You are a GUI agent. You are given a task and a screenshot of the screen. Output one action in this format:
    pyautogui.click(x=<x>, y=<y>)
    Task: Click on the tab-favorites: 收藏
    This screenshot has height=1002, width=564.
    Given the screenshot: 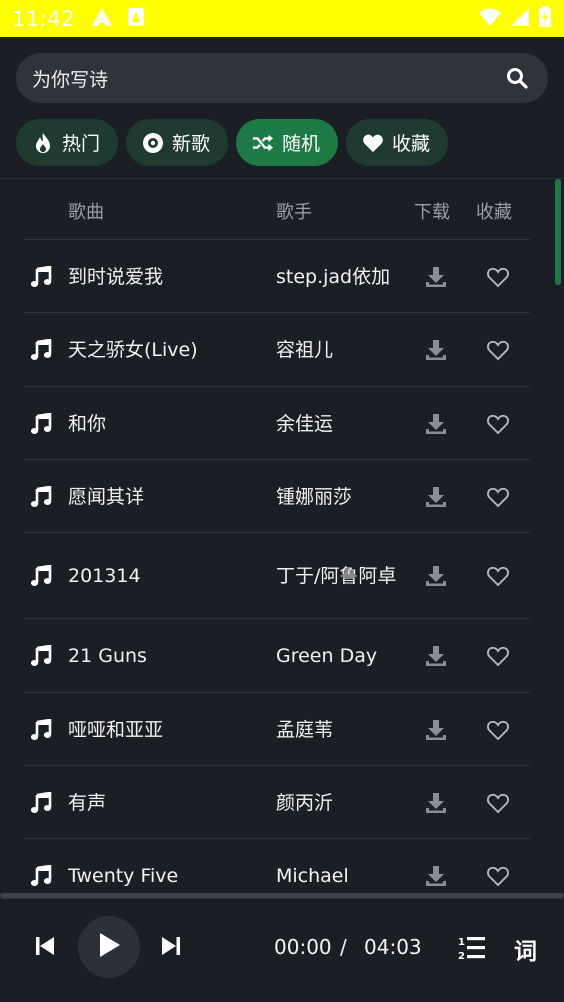 What is the action you would take?
    pyautogui.click(x=397, y=142)
    